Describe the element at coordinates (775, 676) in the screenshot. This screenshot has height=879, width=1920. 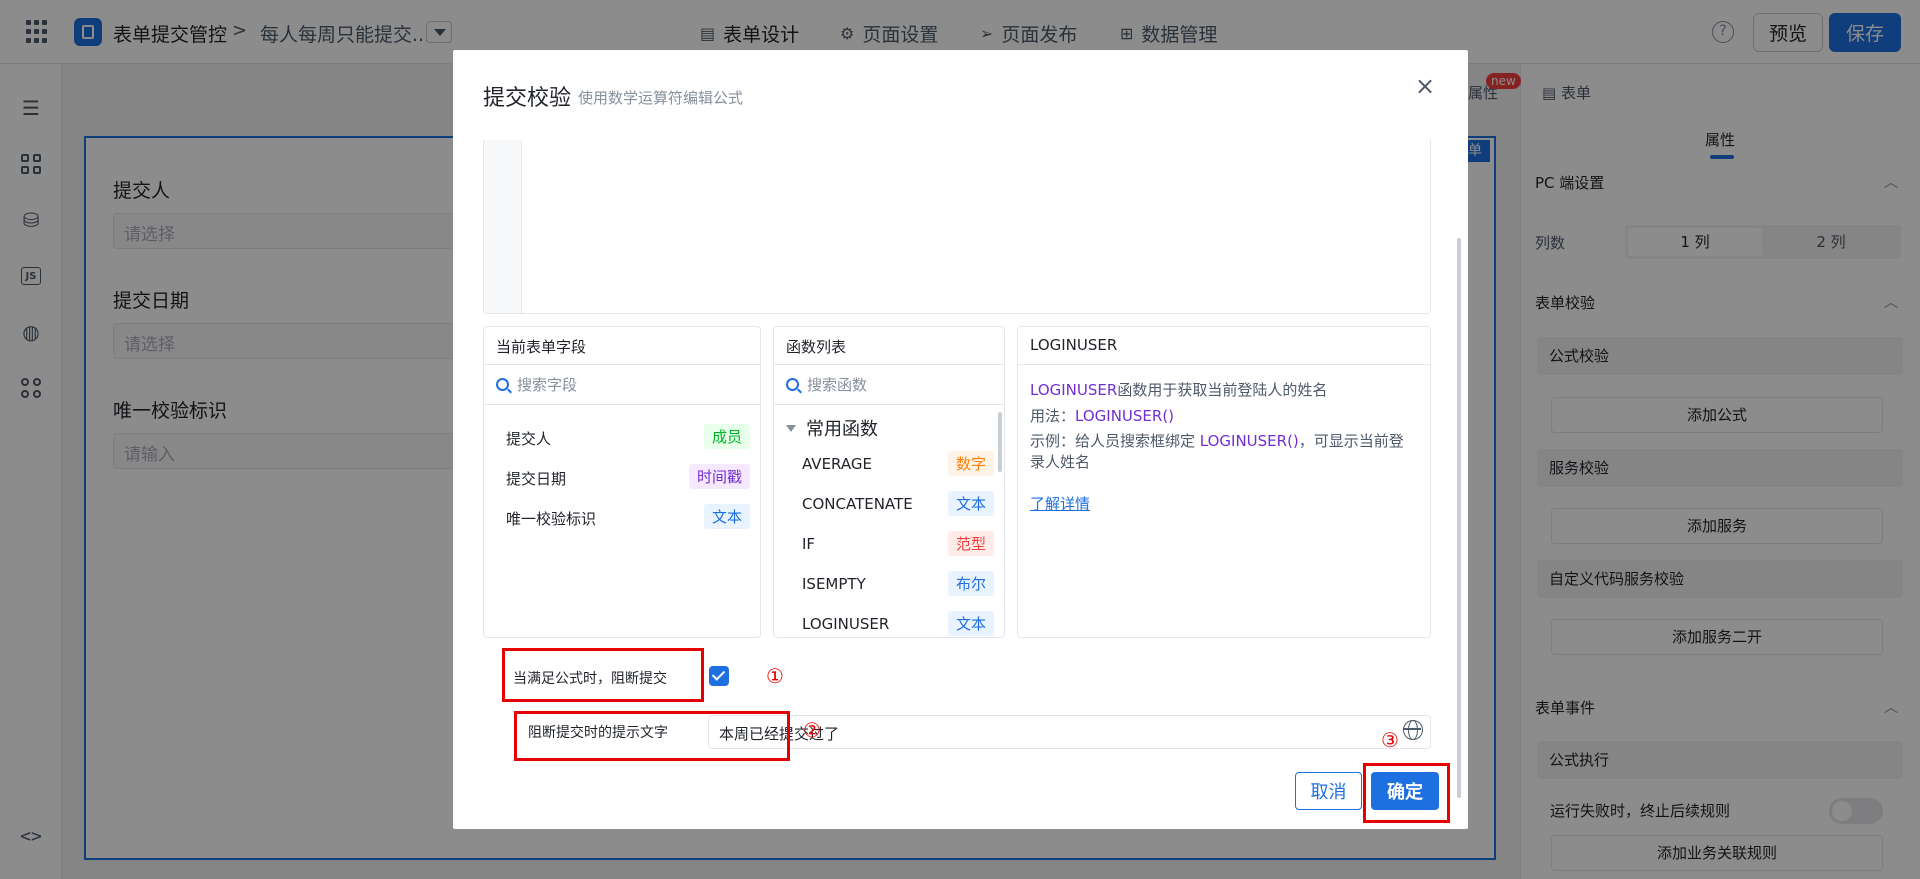
I see `annotation-mark-1: ①` at that location.